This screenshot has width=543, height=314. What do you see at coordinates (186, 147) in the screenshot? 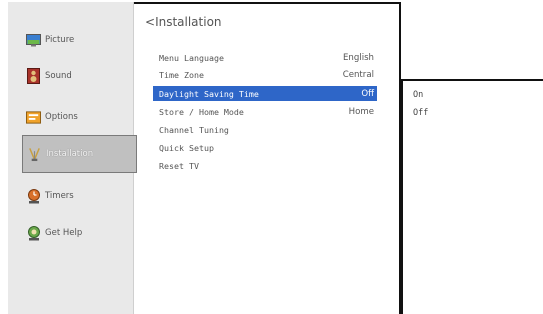
I see `menu-item-label: Quick Setup` at bounding box center [186, 147].